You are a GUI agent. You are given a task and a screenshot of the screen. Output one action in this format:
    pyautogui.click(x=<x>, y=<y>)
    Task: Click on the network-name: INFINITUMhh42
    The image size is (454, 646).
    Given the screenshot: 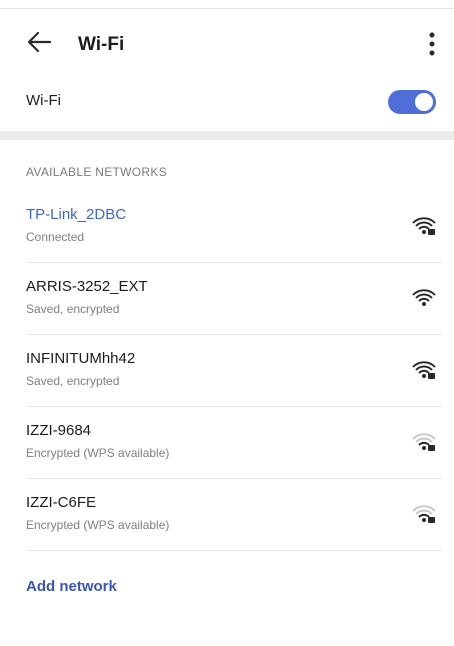 What is the action you would take?
    pyautogui.click(x=81, y=358)
    